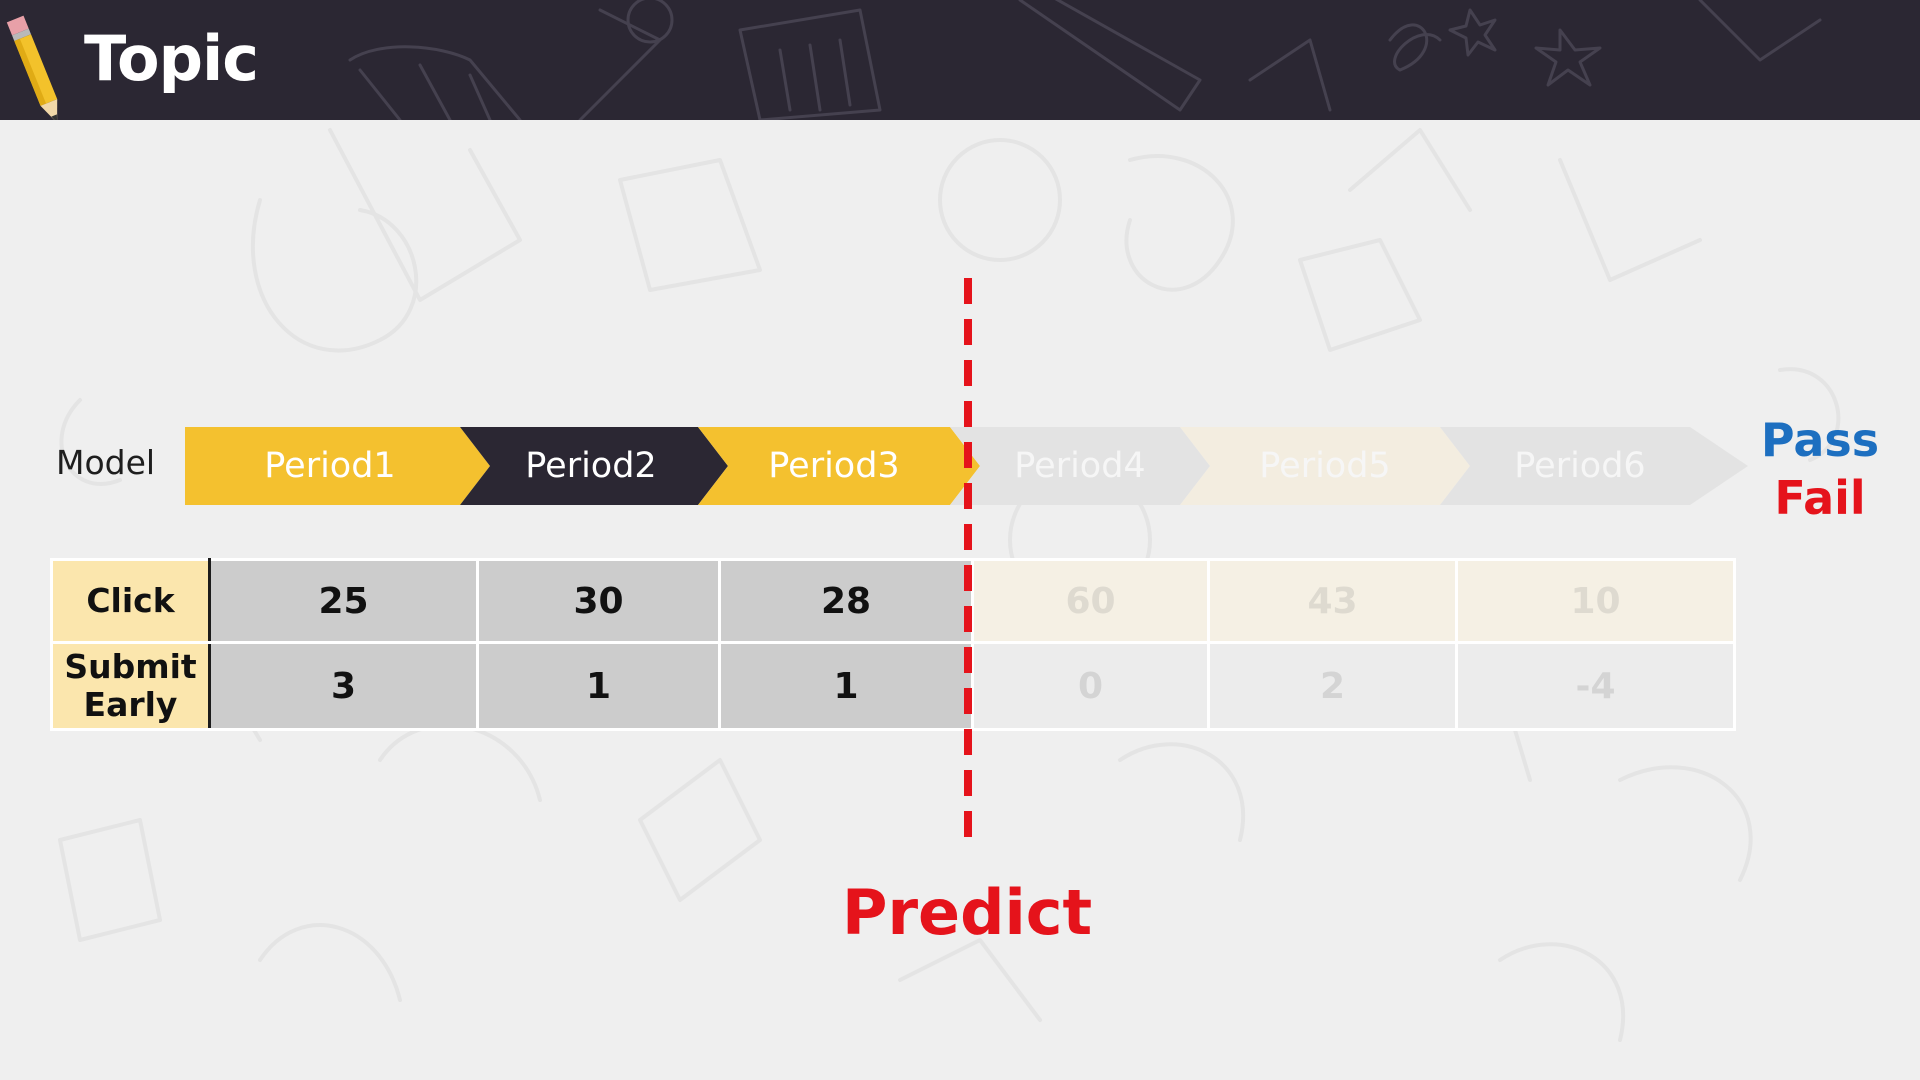 This screenshot has height=1080, width=1920. Describe the element at coordinates (846, 601) in the screenshot. I see `table-cell: 28` at that location.